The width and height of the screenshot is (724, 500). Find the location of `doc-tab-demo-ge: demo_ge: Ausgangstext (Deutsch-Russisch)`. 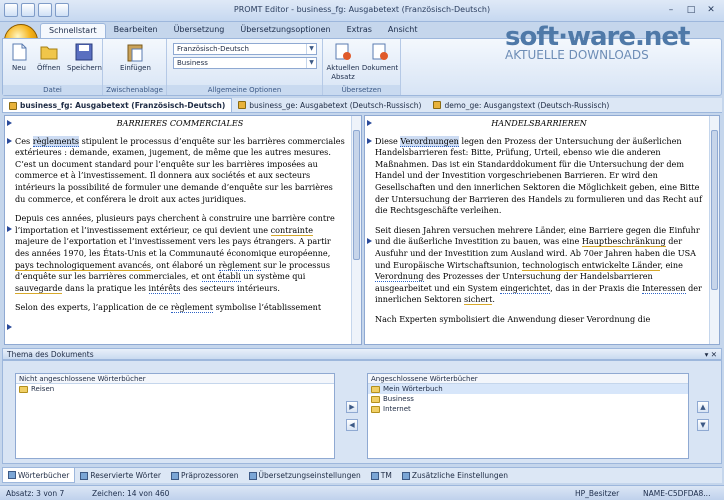

doc-tab-demo-ge: demo_ge: Ausgangstext (Deutsch-Russisch) is located at coordinates (521, 105).